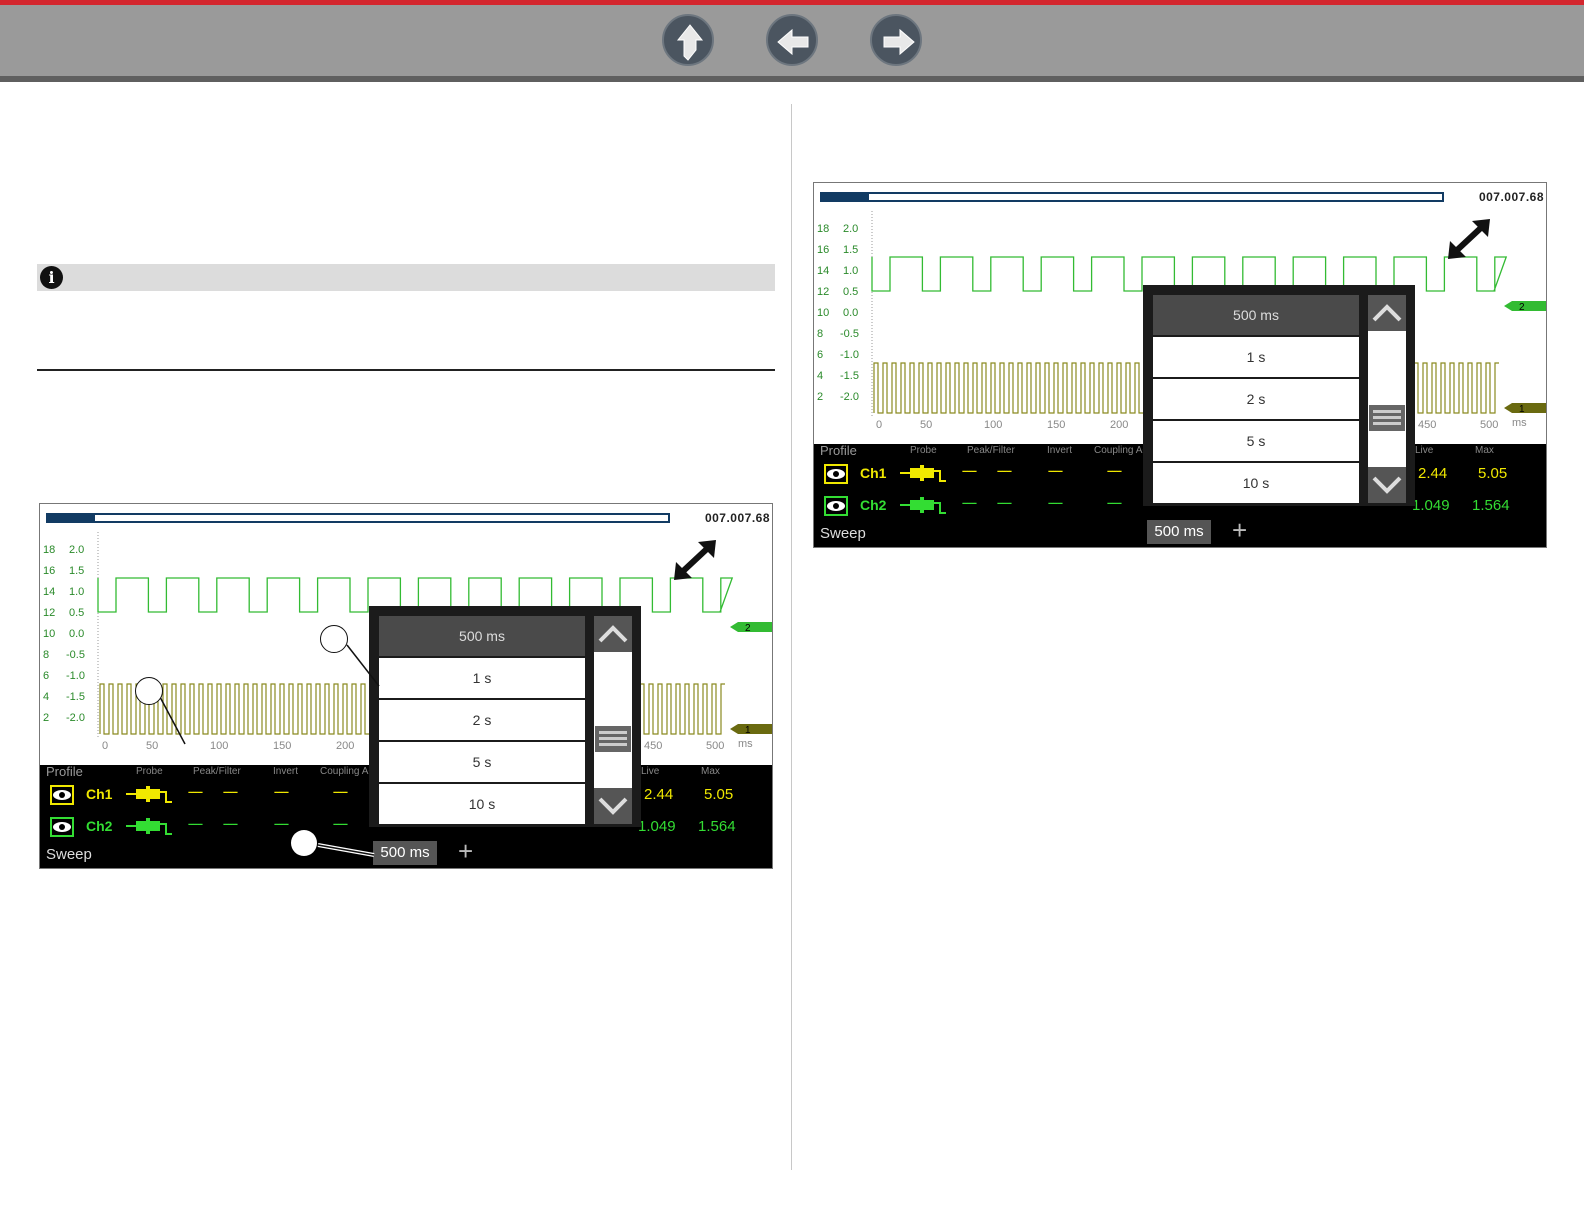 This screenshot has width=1584, height=1224. What do you see at coordinates (1519, 423) in the screenshot?
I see `x-axis-unit: ms` at bounding box center [1519, 423].